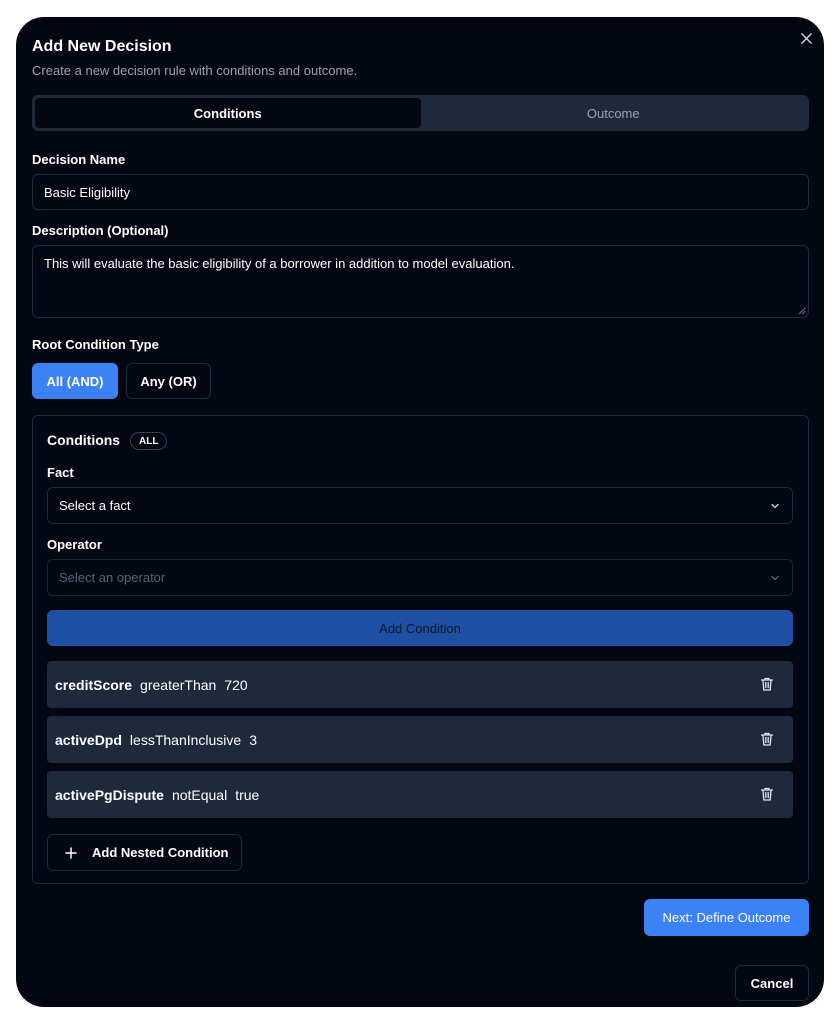 The height and width of the screenshot is (1024, 839). I want to click on operator-select-value: Select an operator, so click(112, 577).